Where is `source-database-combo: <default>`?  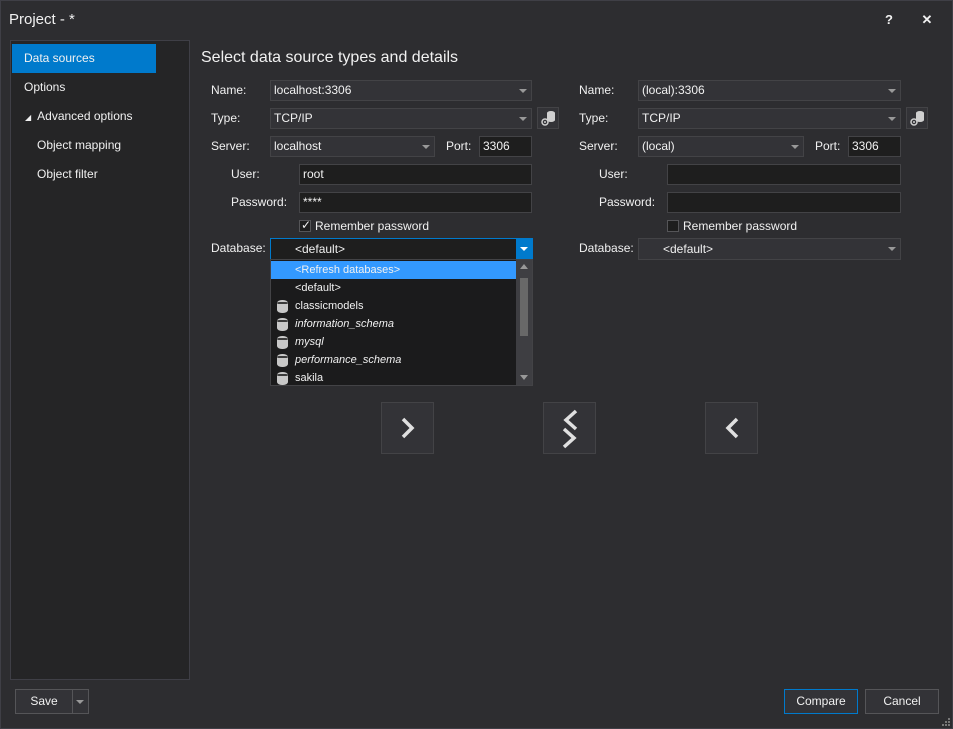
source-database-combo: <default> is located at coordinates (401, 249).